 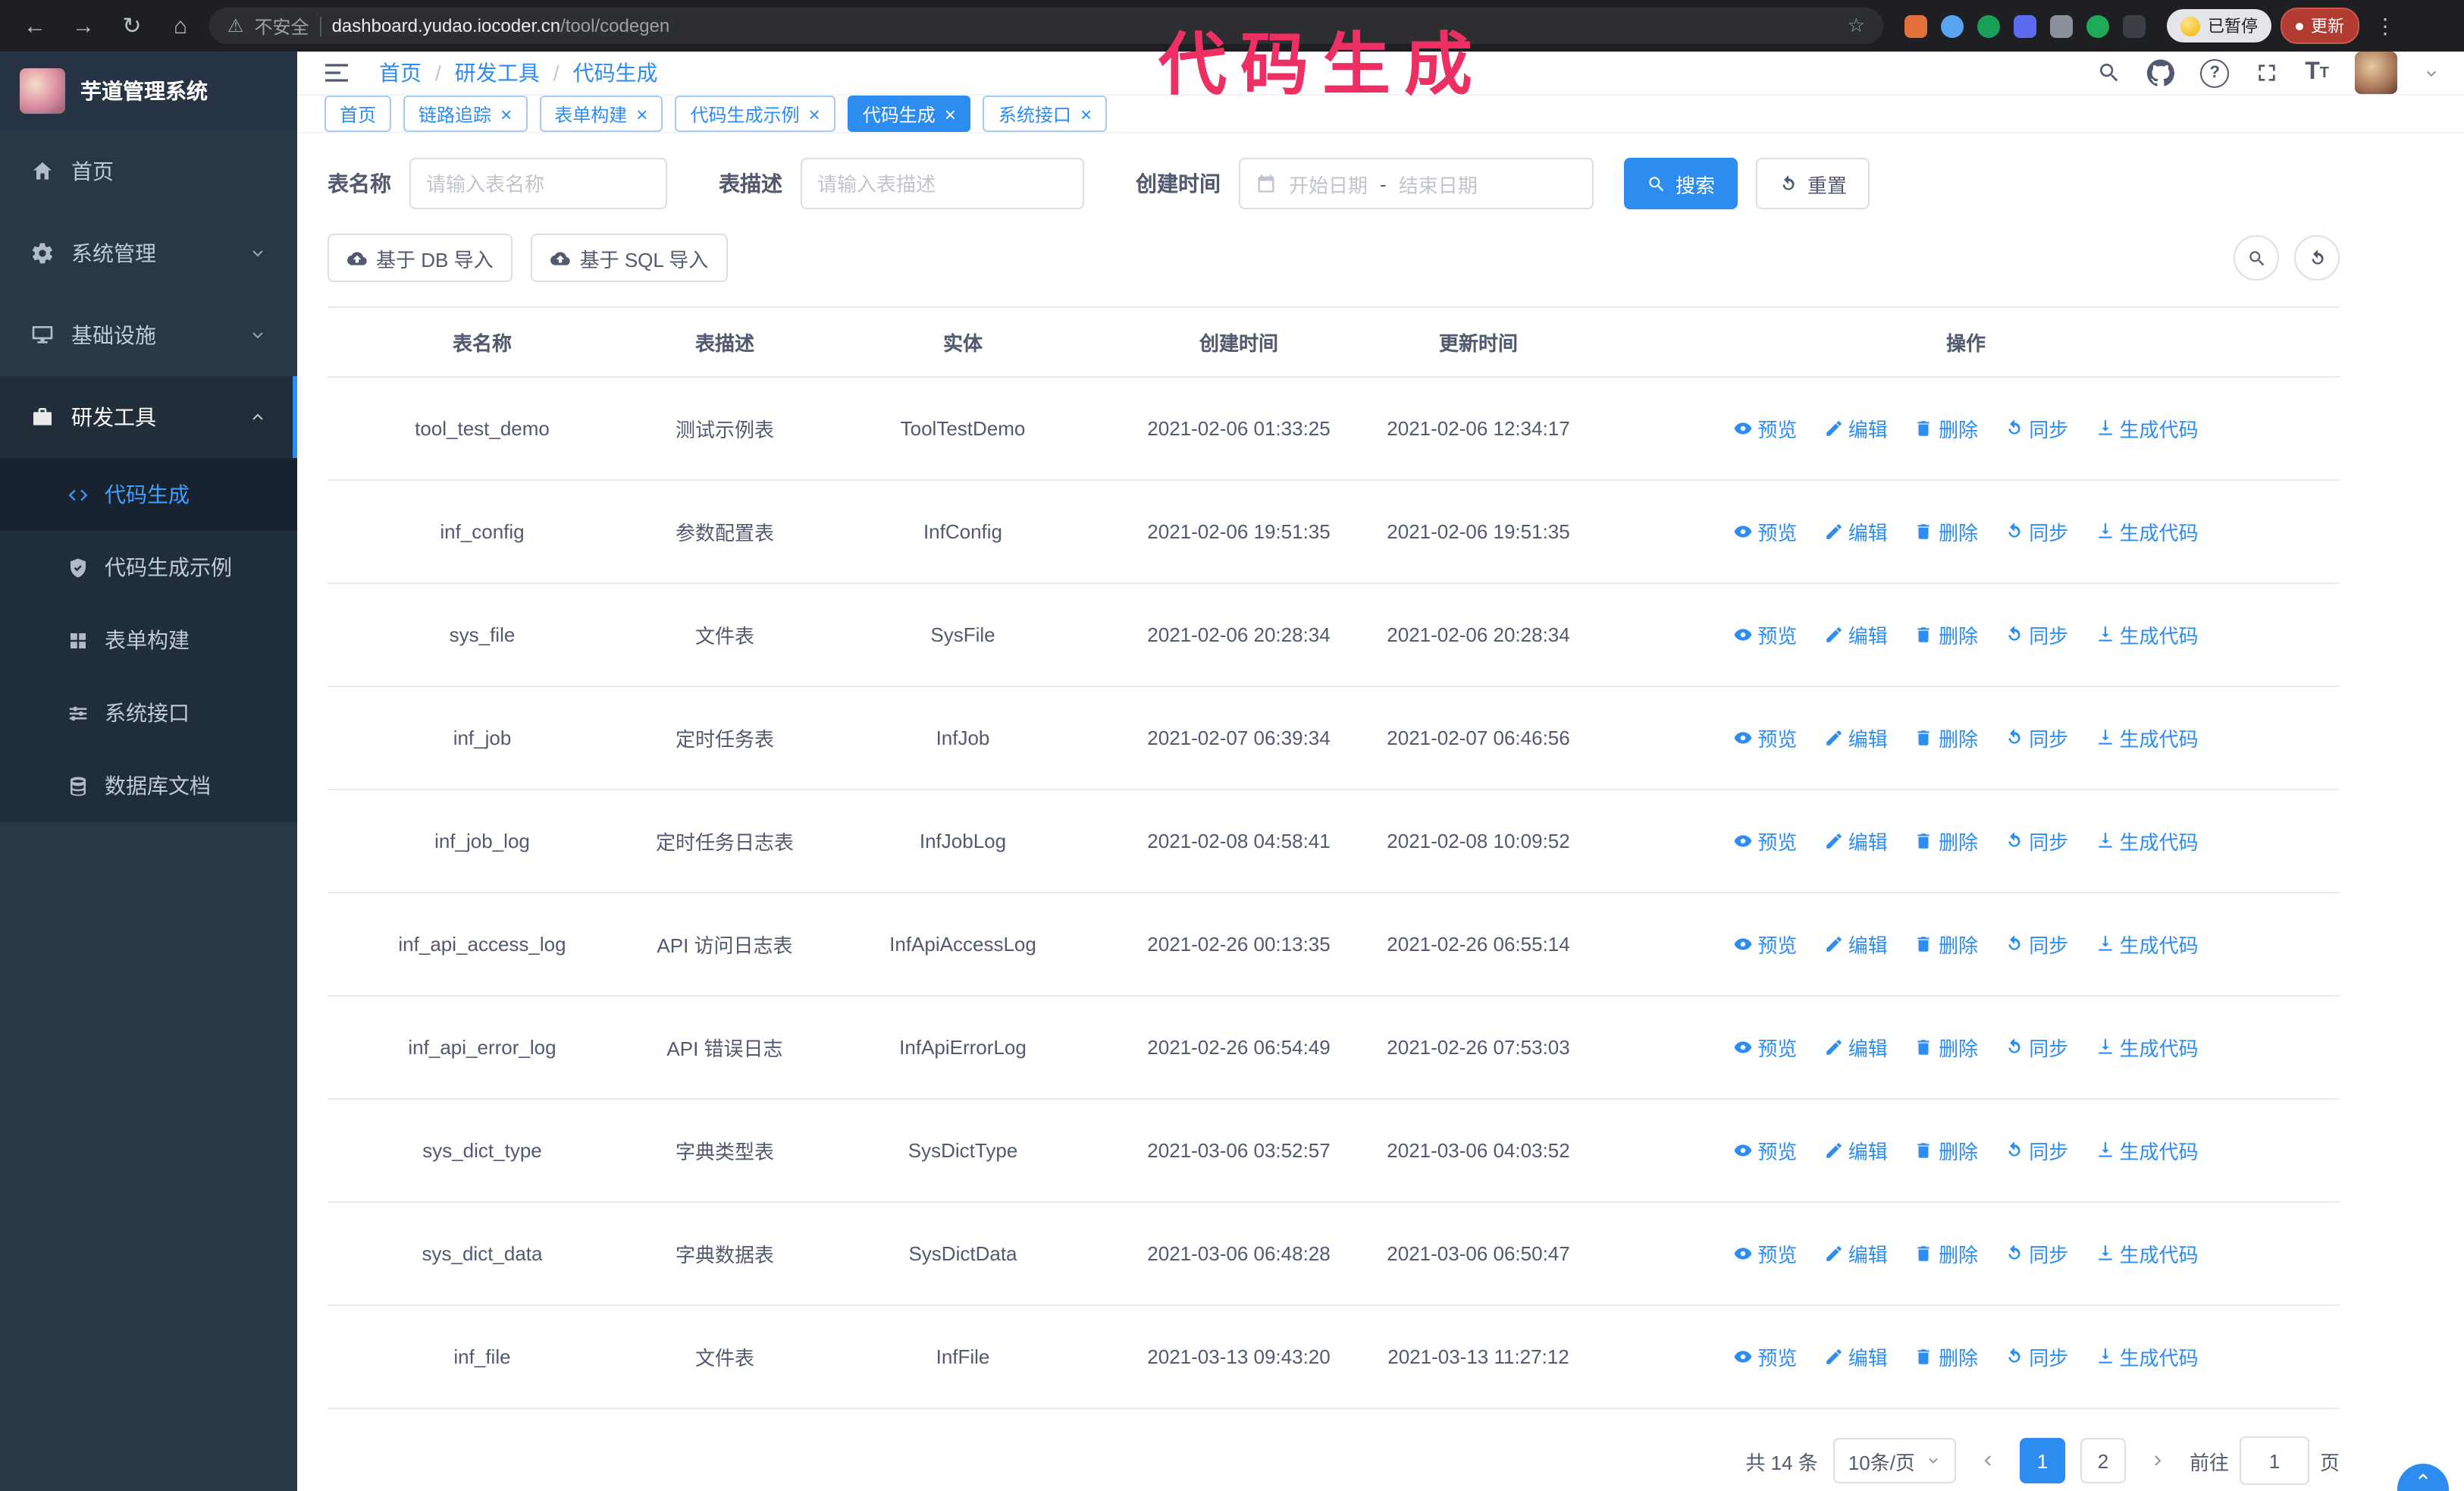 What do you see at coordinates (909, 114) in the screenshot?
I see `tab-codegen: 代码生成` at bounding box center [909, 114].